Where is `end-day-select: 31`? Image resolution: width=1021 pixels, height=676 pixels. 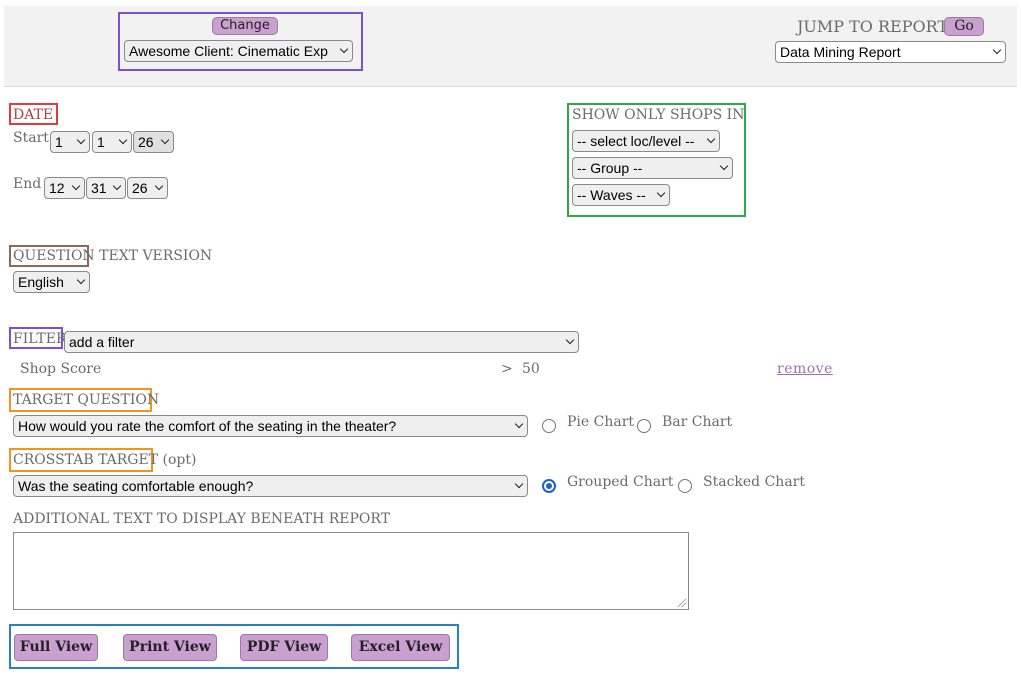
end-day-select: 31 is located at coordinates (106, 188).